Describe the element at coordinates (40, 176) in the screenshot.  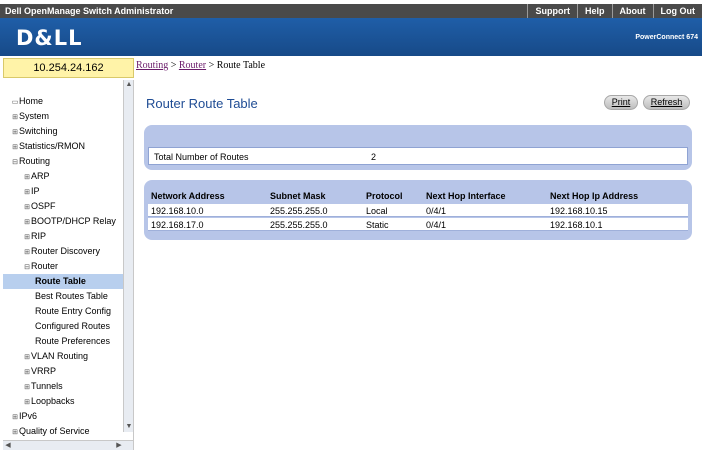
I see `tree-node-label: ARP` at that location.